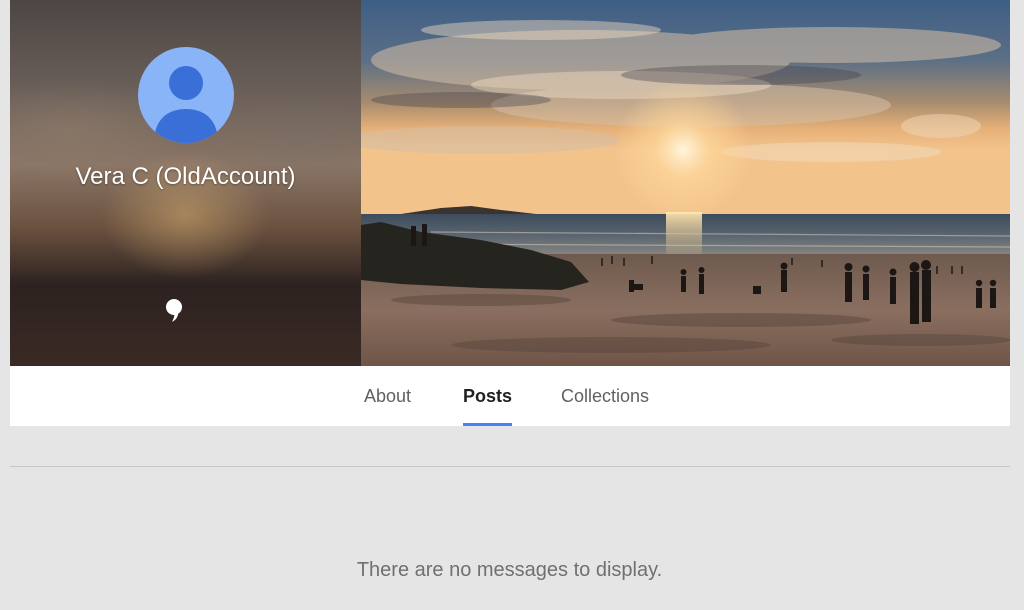 The height and width of the screenshot is (610, 1024). I want to click on empty-posts-message: There are no messages to display., so click(509, 570).